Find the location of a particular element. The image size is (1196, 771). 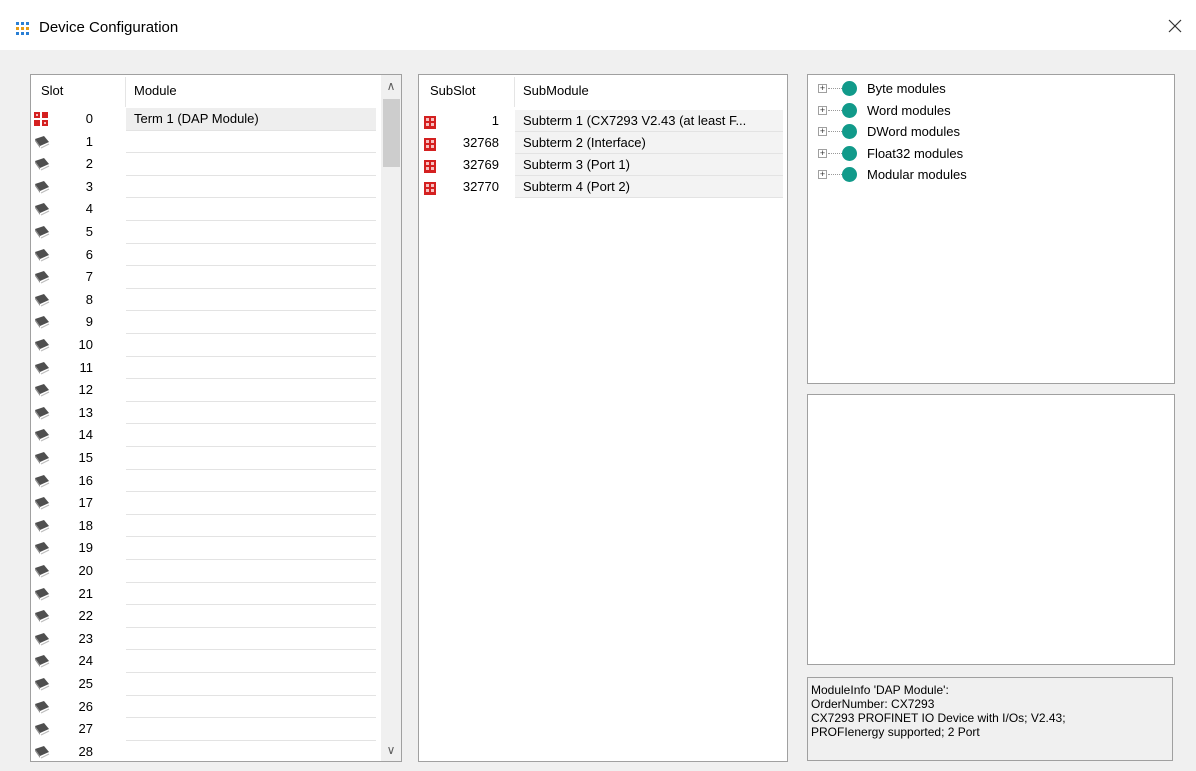

window-title: Device Configuration is located at coordinates (109, 27).